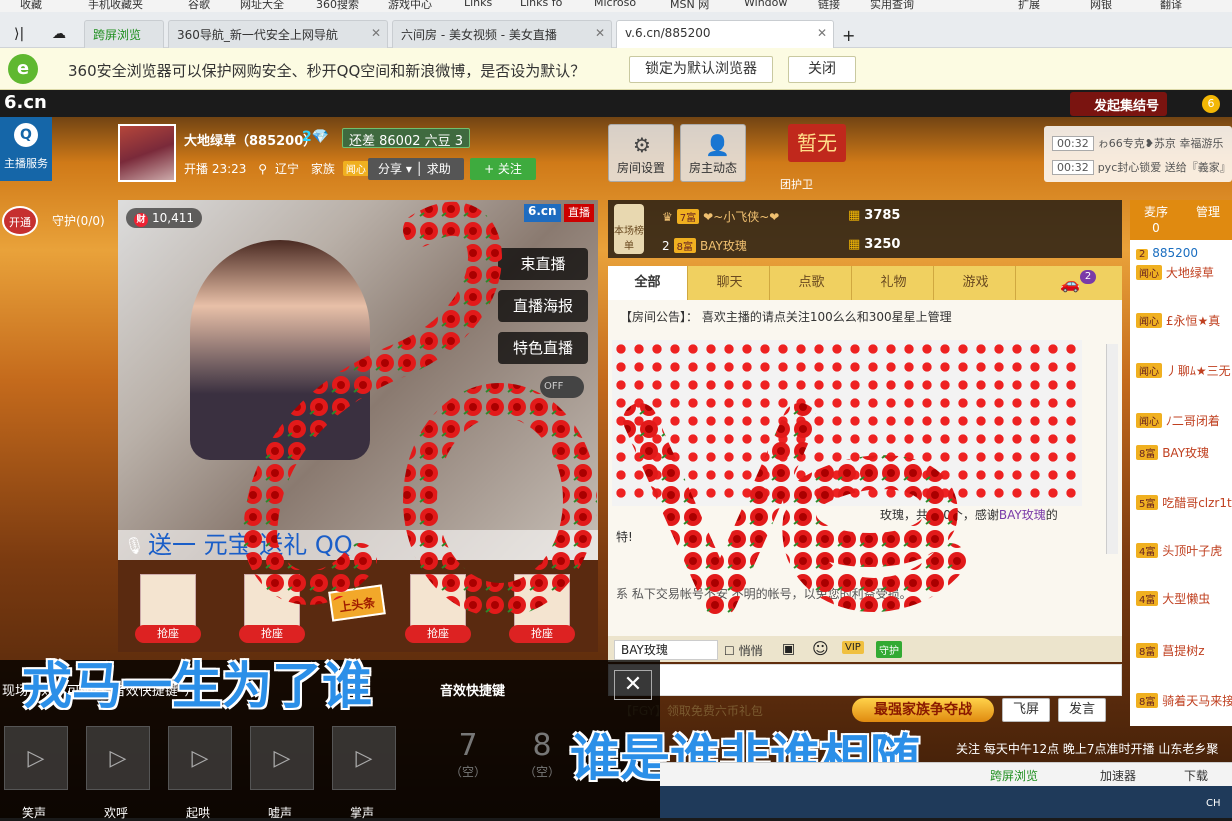 The width and height of the screenshot is (1232, 821). I want to click on bookmark-item: Links fo, so click(541, 4).